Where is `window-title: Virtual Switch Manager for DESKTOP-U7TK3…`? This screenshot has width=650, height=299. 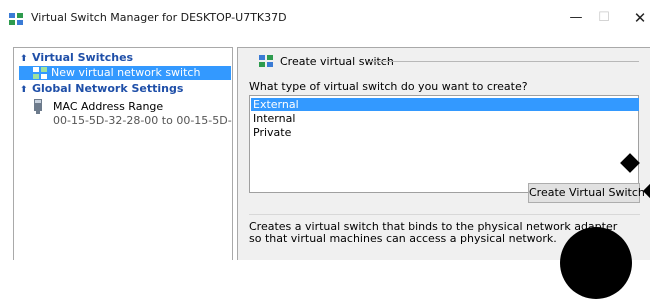 window-title: Virtual Switch Manager for DESKTOP-U7TK3… is located at coordinates (159, 17).